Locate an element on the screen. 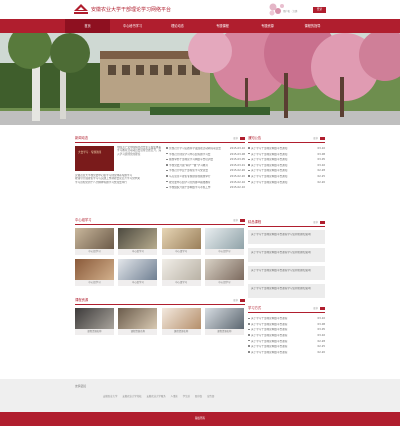  study-list-item: 关于学习干部理论网络平台课程 02-20 is located at coordinates (286, 353).